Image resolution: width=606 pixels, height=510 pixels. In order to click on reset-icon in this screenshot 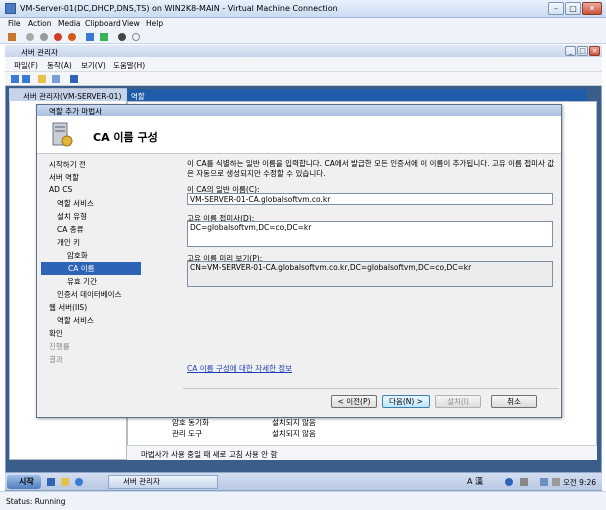, I will do `click(104, 37)`.